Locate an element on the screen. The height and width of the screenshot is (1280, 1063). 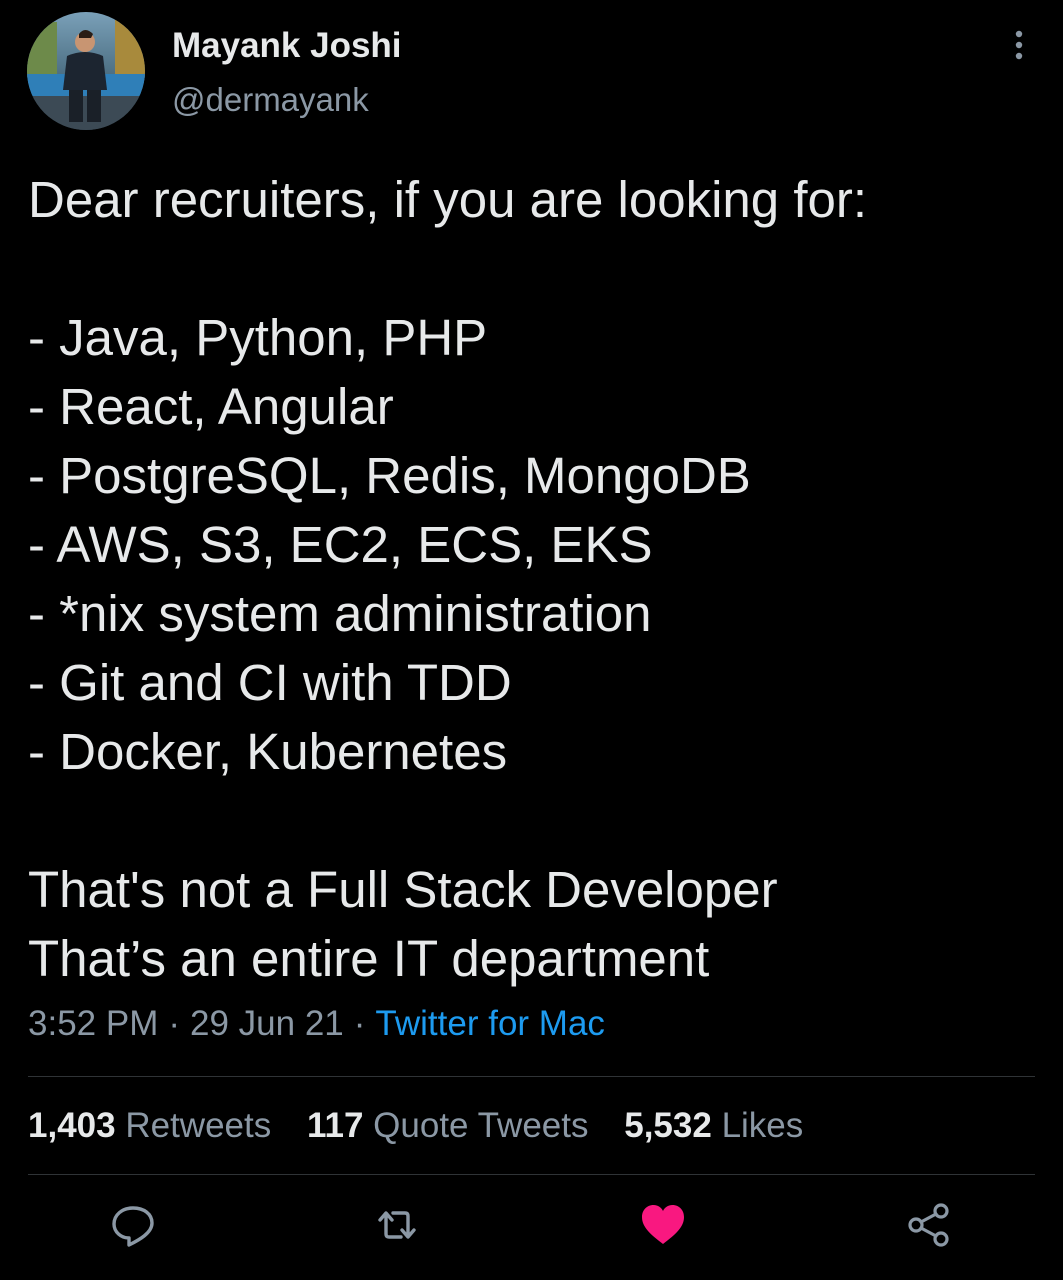
retweet-icon is located at coordinates (397, 1225).